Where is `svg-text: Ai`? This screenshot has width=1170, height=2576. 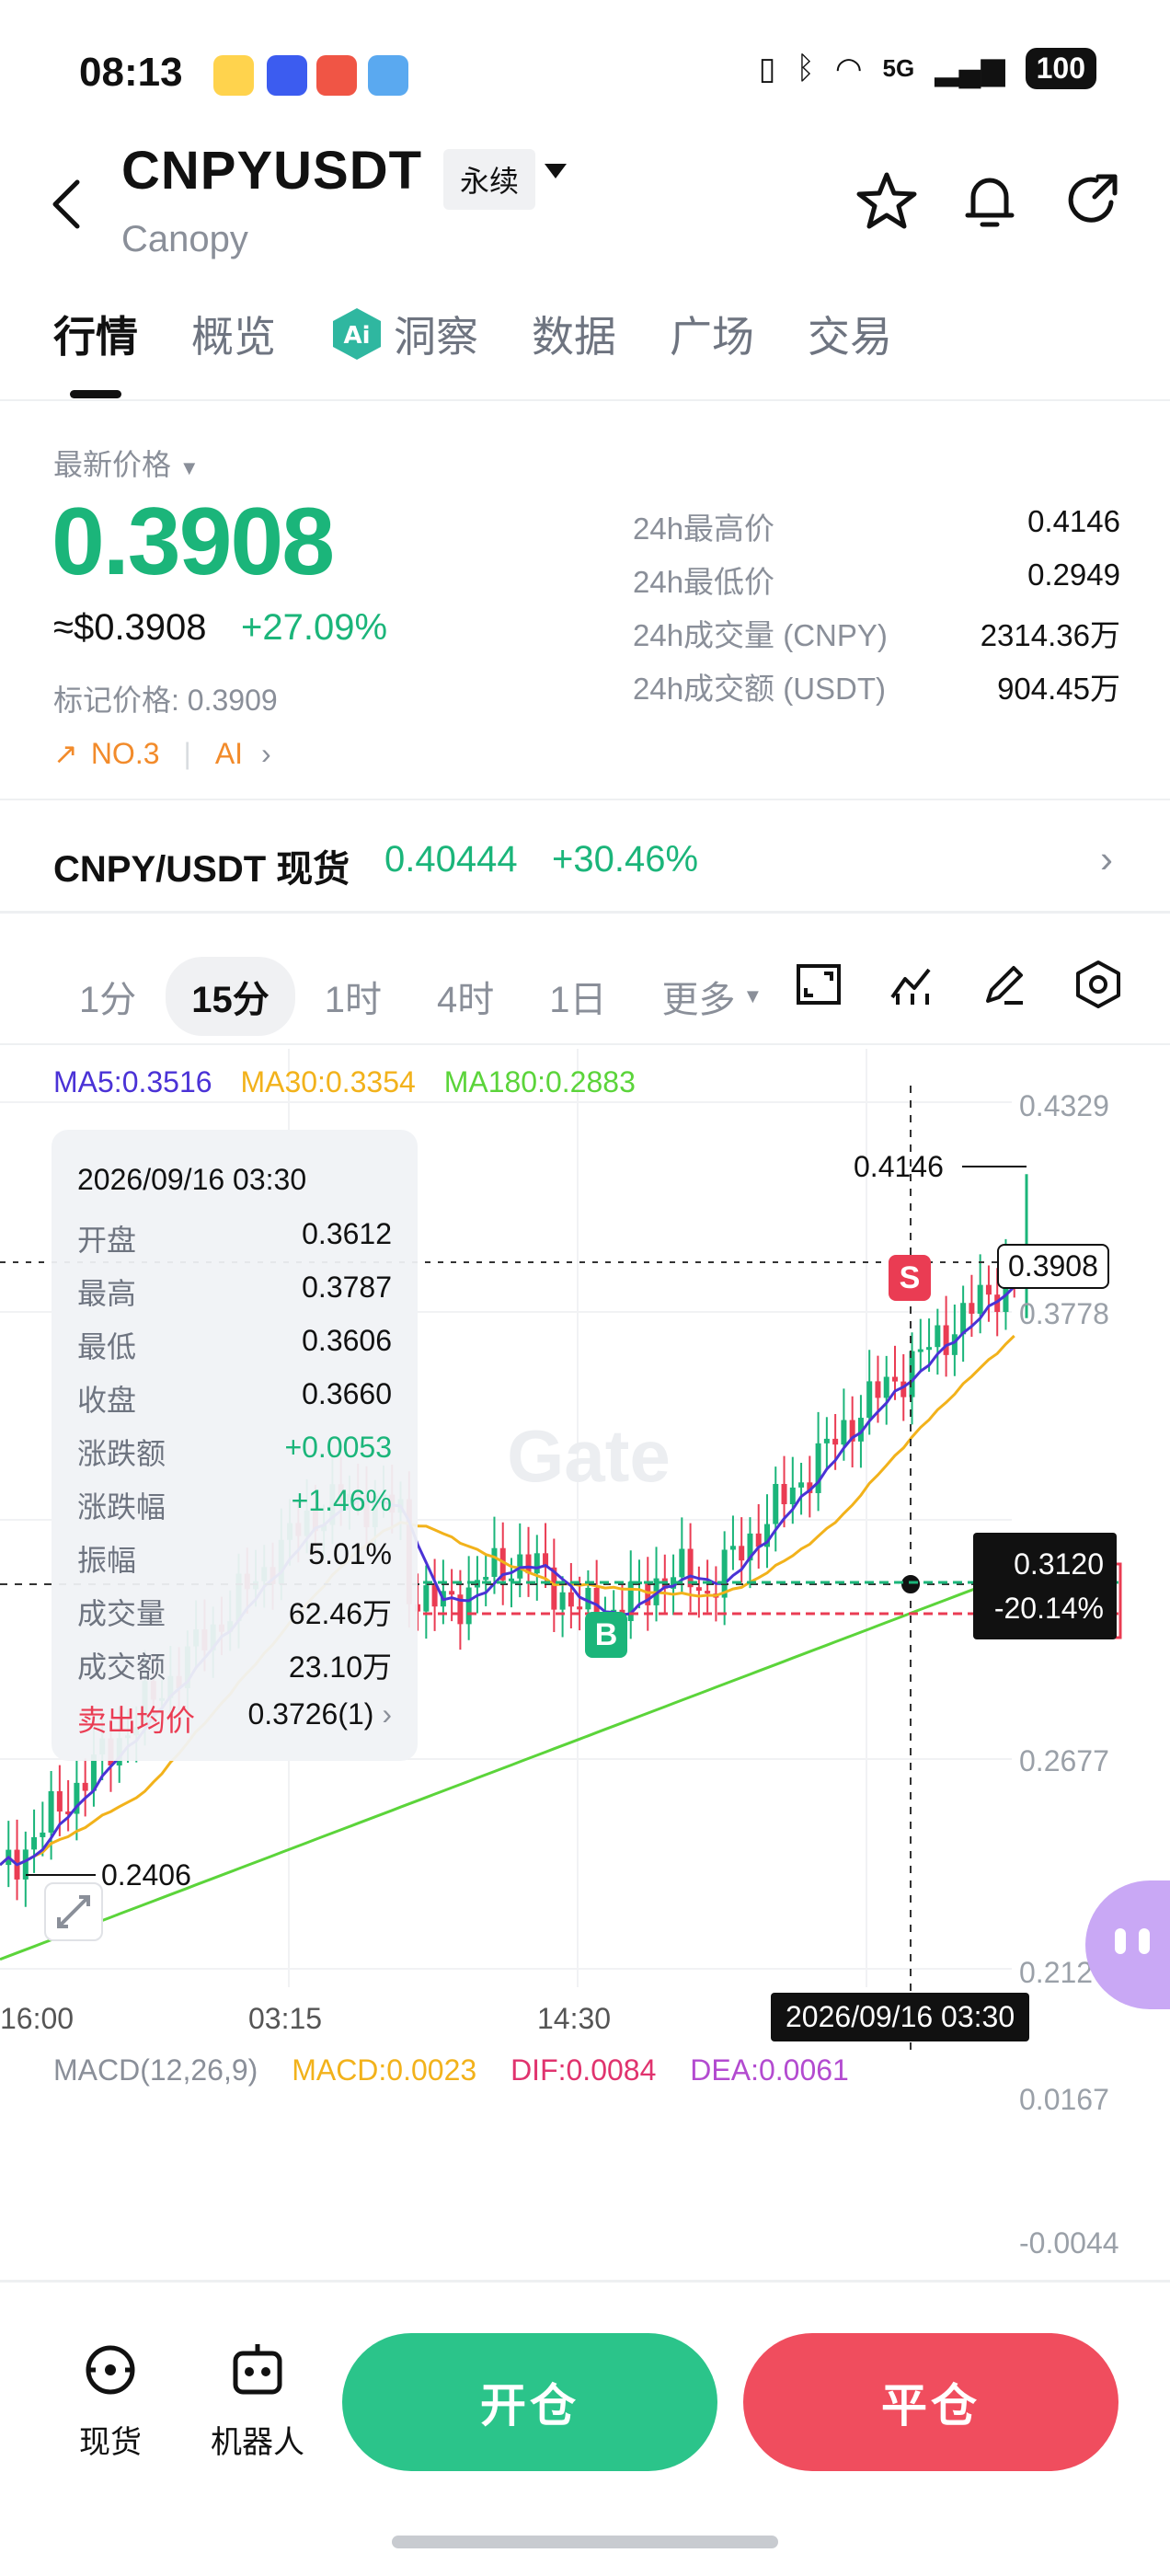 svg-text: Ai is located at coordinates (356, 336).